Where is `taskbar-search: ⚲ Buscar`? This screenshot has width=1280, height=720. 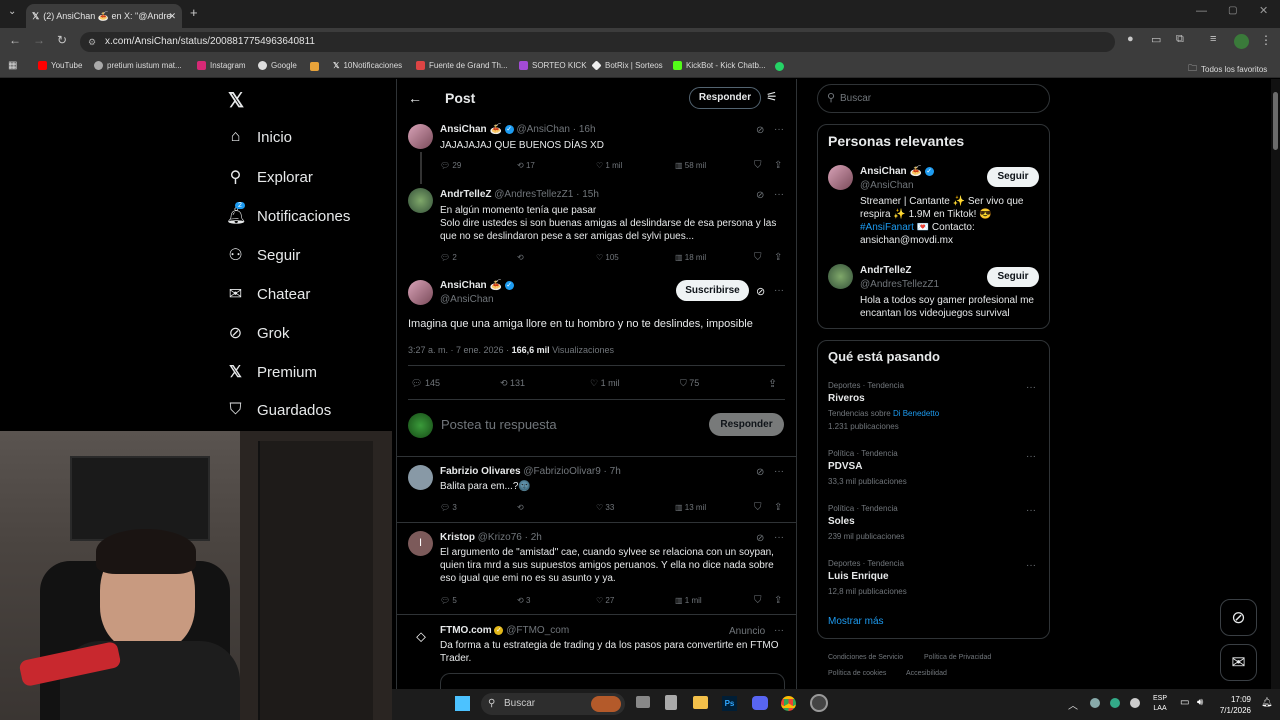 taskbar-search: ⚲ Buscar is located at coordinates (553, 704).